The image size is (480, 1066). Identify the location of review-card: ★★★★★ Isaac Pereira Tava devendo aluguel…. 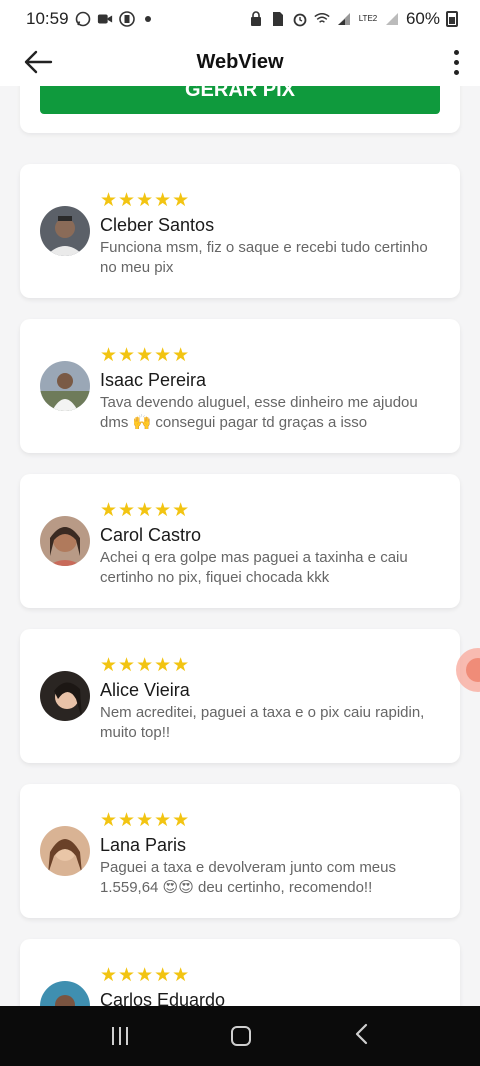
(240, 386).